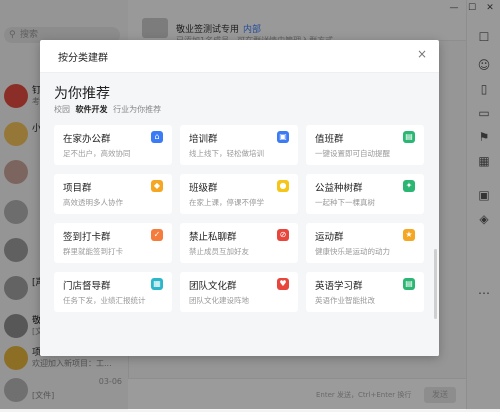 This screenshot has width=500, height=412. Describe the element at coordinates (157, 284) in the screenshot. I see `group-type-icon: ▦` at that location.